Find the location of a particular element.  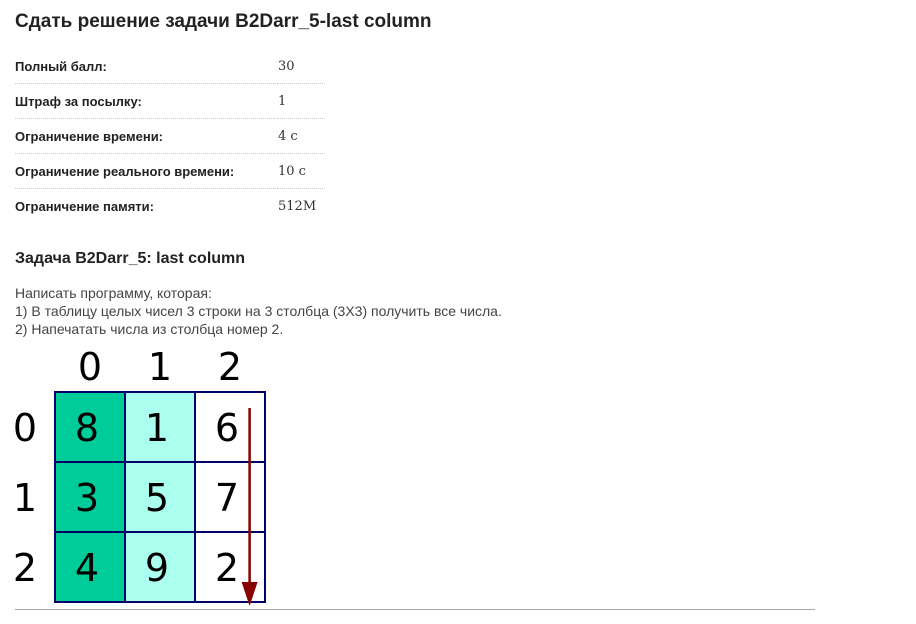

row-index-label: 2 is located at coordinates (25, 568).